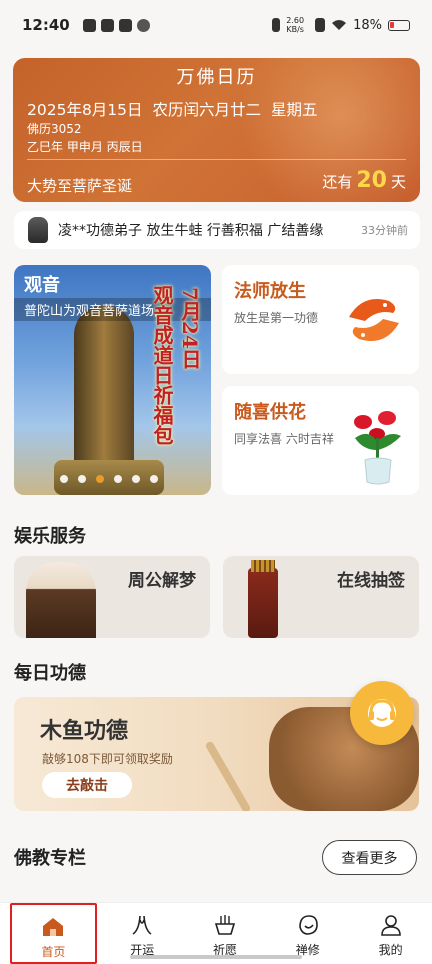 The image size is (432, 964). What do you see at coordinates (398, 182) in the screenshot?
I see `countdown-unit: 天` at bounding box center [398, 182].